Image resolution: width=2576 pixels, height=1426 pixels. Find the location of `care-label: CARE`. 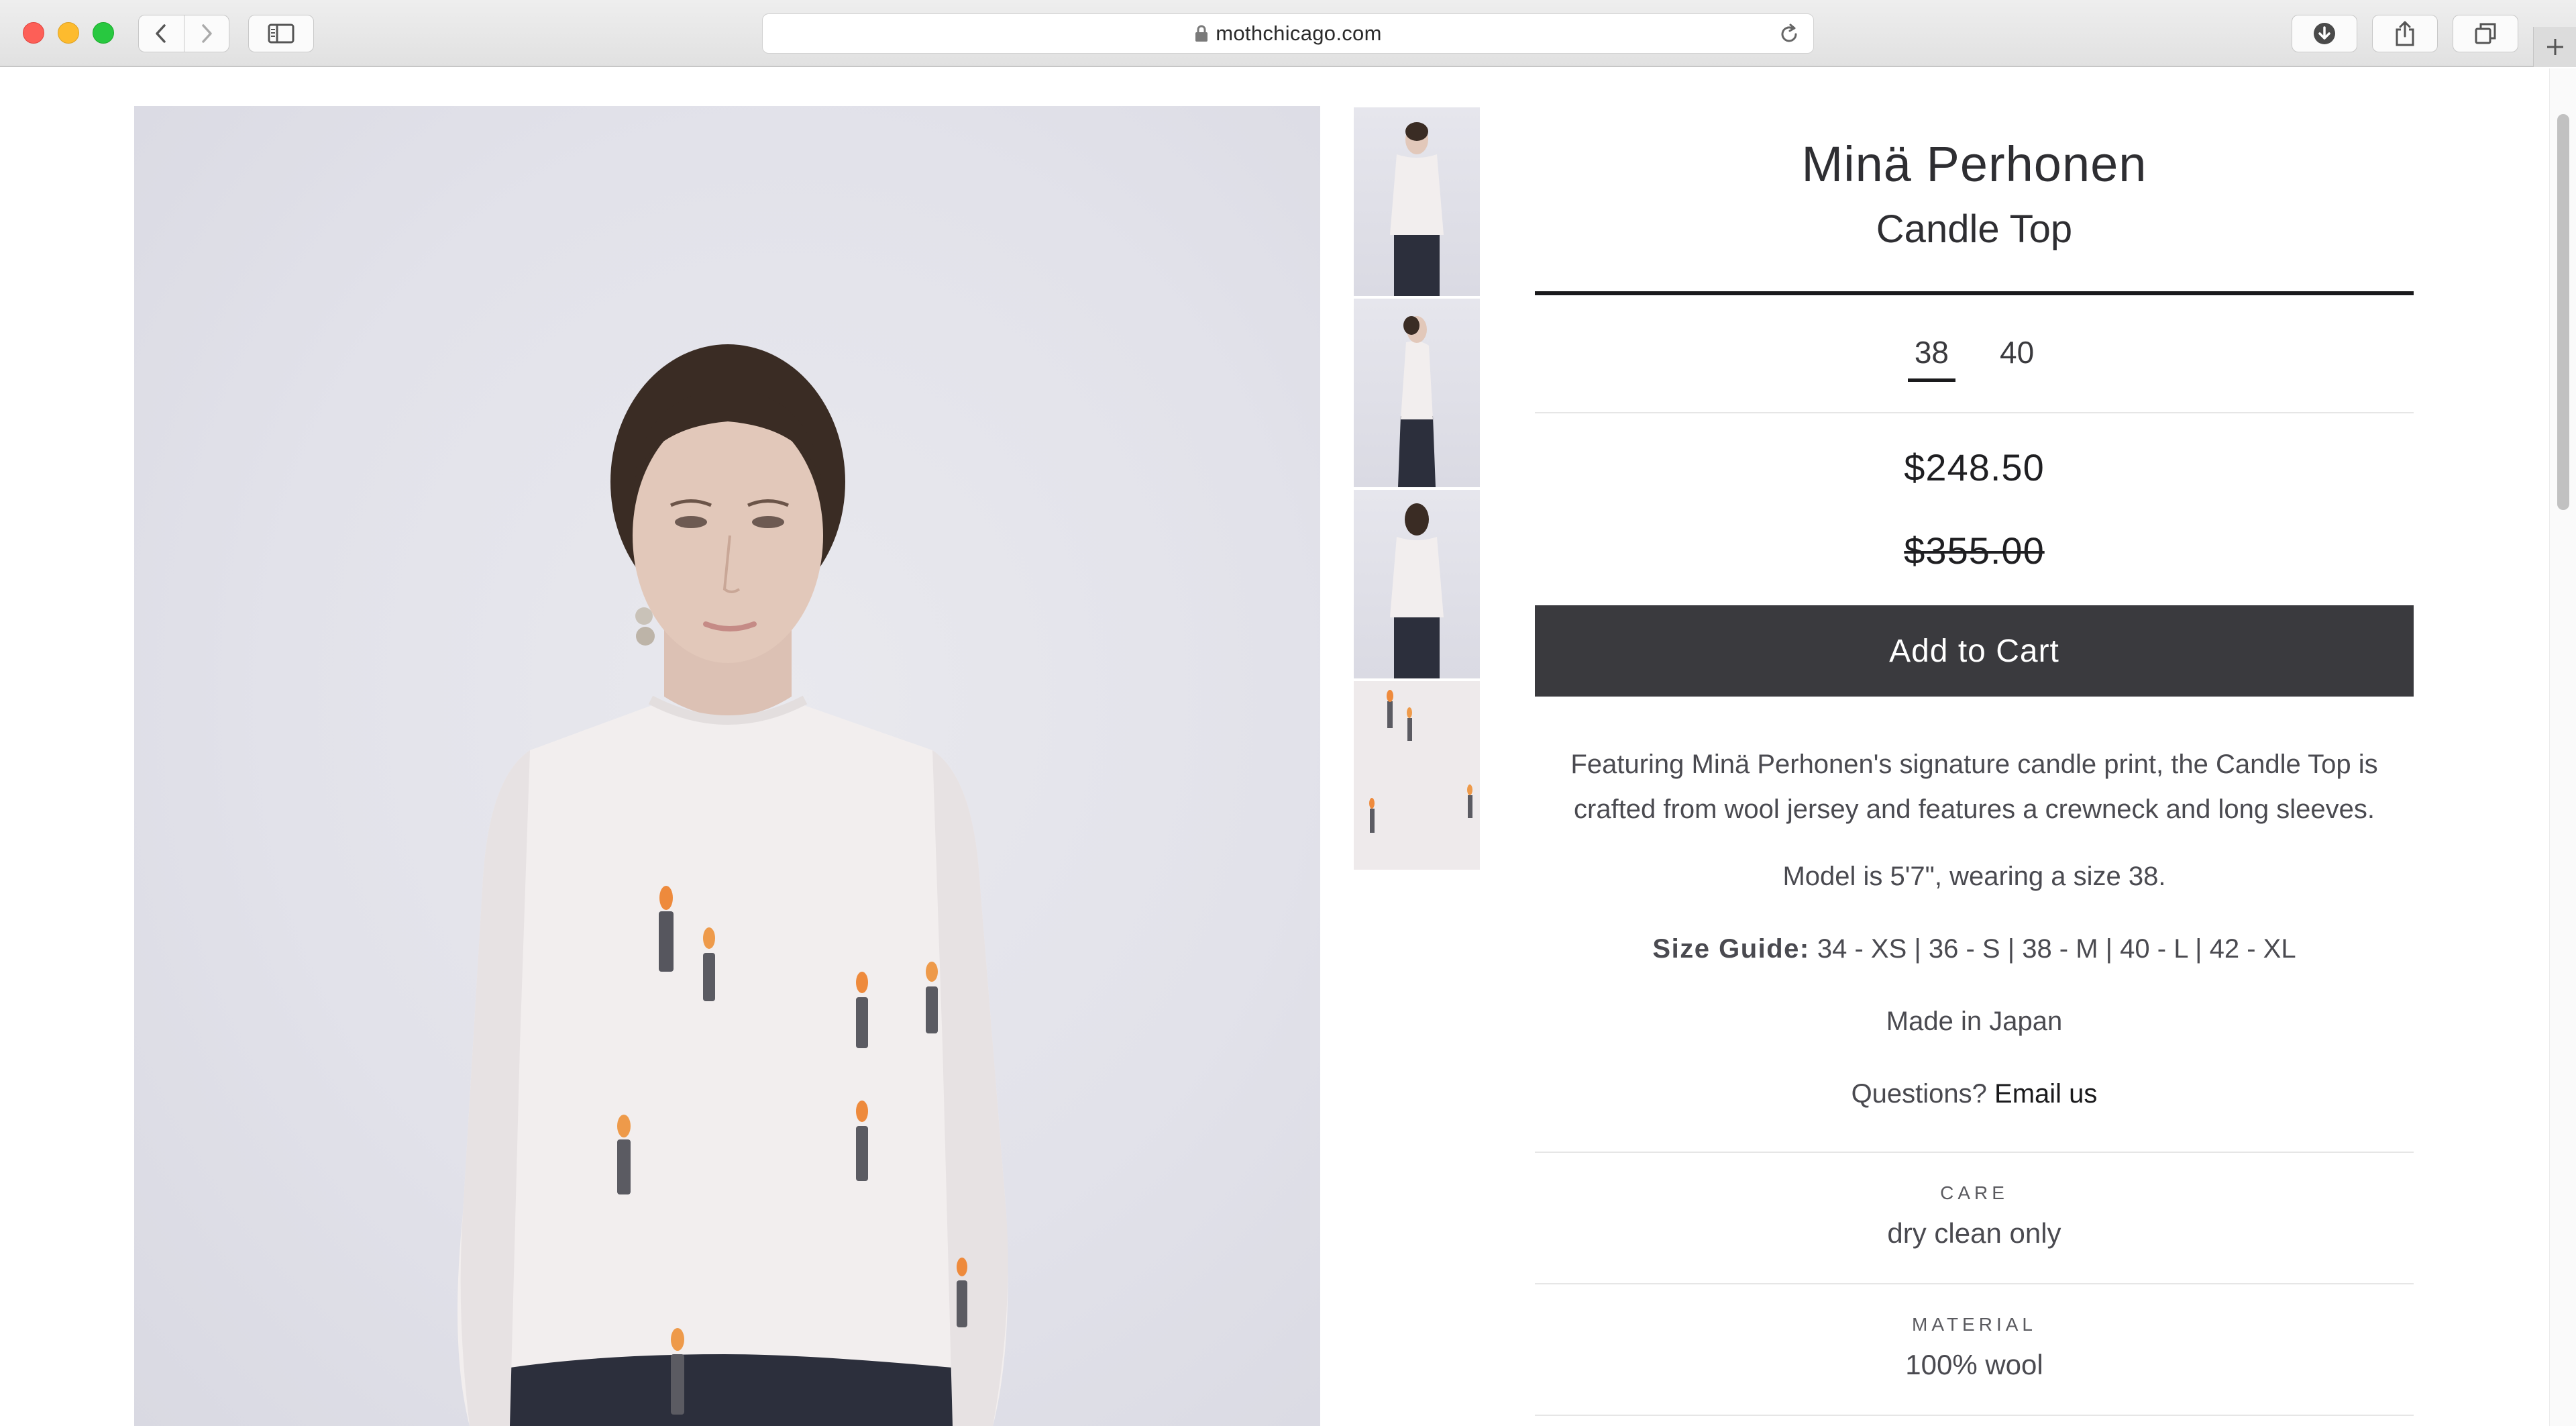

care-label: CARE is located at coordinates (1974, 1193).